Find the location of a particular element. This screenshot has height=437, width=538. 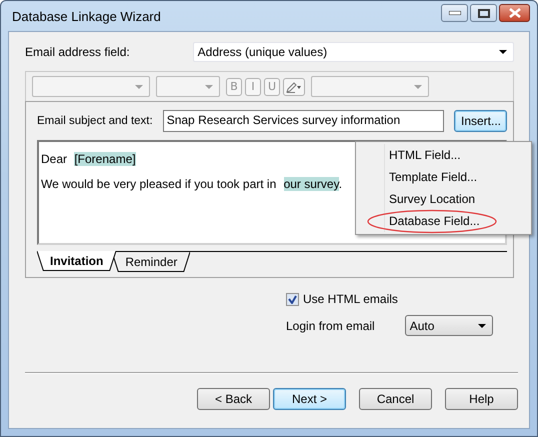

wizard-button: Next > is located at coordinates (309, 399).